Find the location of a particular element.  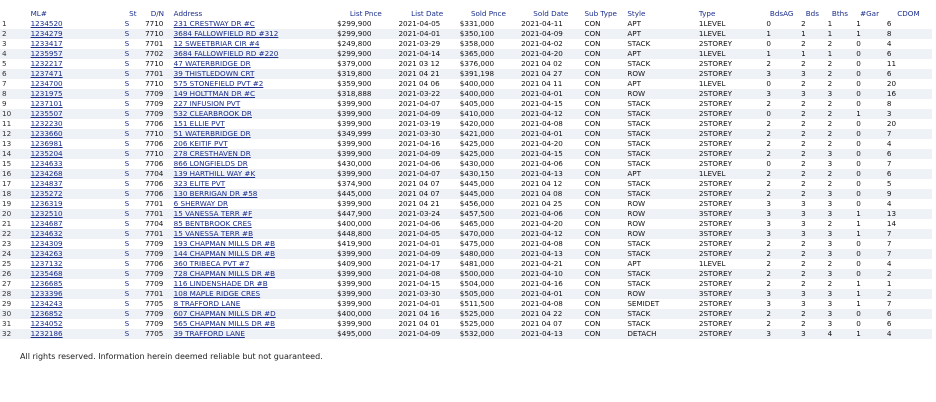

mls-number-cell: 1237101 is located at coordinates (75, 104).